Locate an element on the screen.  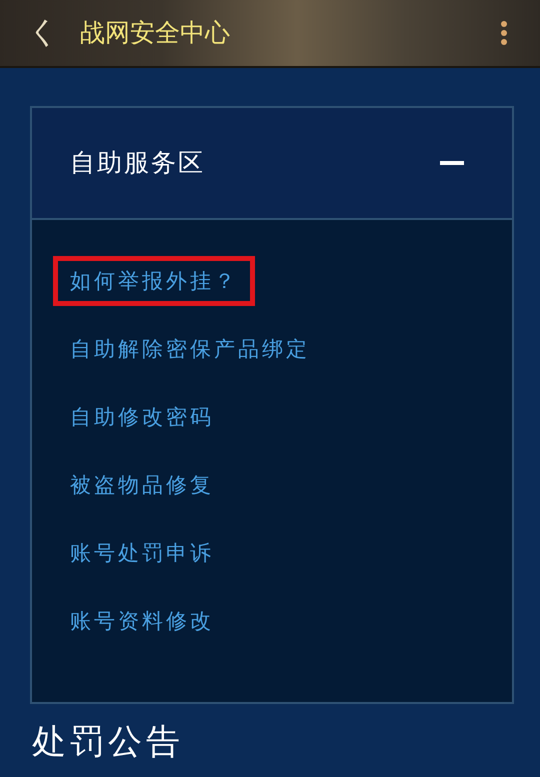
service-link: 自助修改密码 is located at coordinates (142, 417).